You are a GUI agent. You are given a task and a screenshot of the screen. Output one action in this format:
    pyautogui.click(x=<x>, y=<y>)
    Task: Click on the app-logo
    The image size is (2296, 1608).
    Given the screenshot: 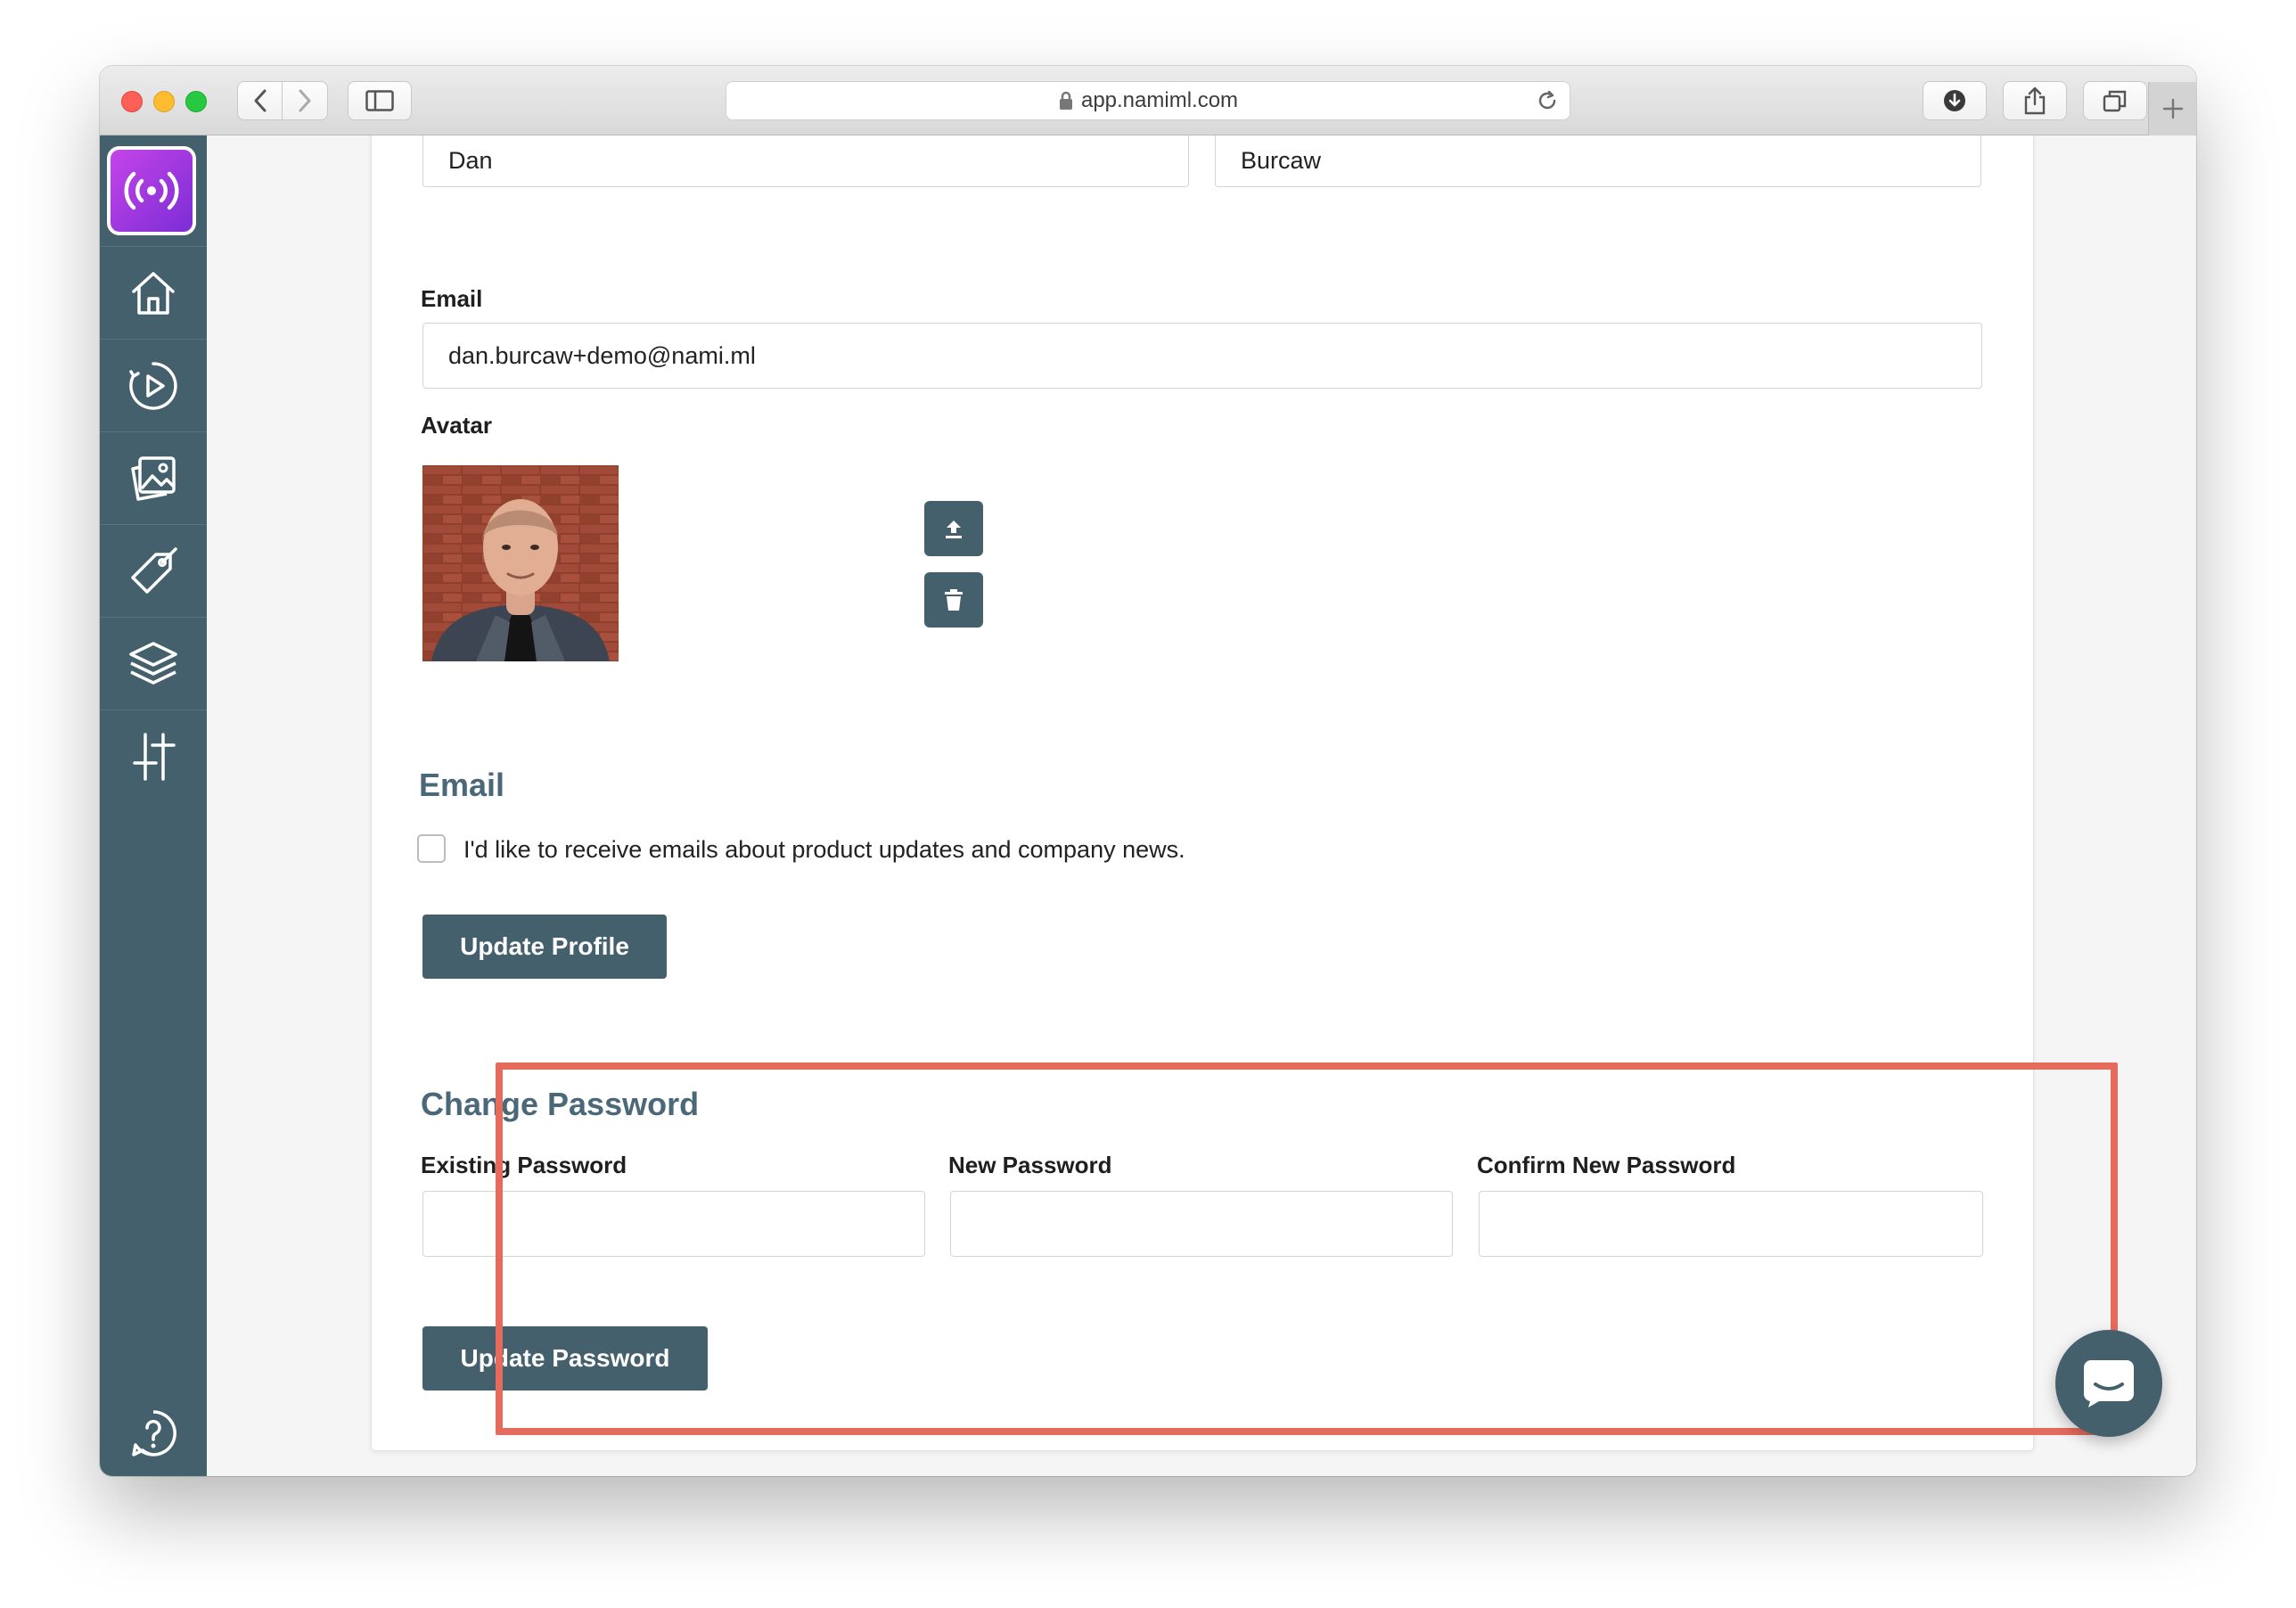 What is the action you would take?
    pyautogui.click(x=151, y=190)
    